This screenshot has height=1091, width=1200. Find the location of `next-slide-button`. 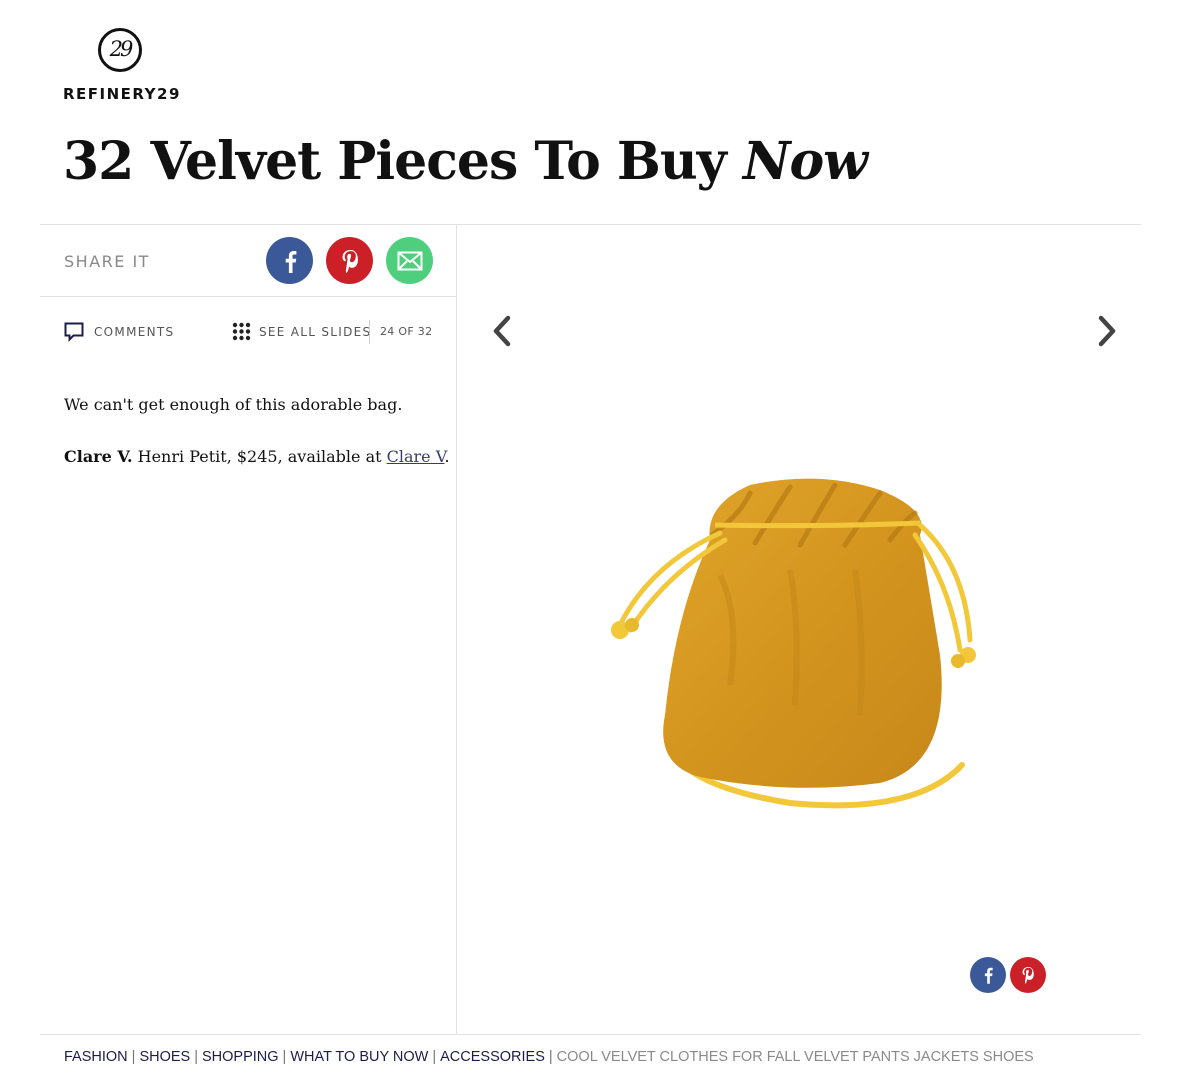

next-slide-button is located at coordinates (1107, 331).